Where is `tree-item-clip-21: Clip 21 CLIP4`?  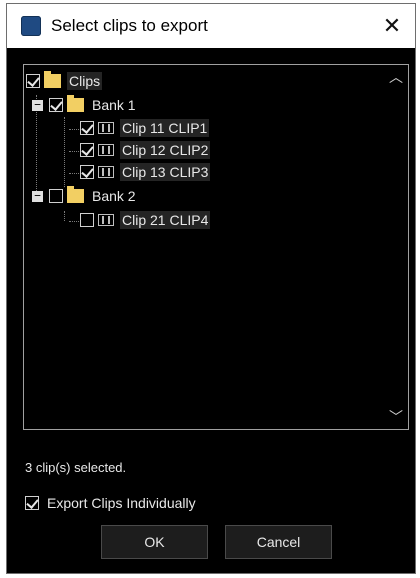
tree-item-clip-21: Clip 21 CLIP4 is located at coordinates (145, 220).